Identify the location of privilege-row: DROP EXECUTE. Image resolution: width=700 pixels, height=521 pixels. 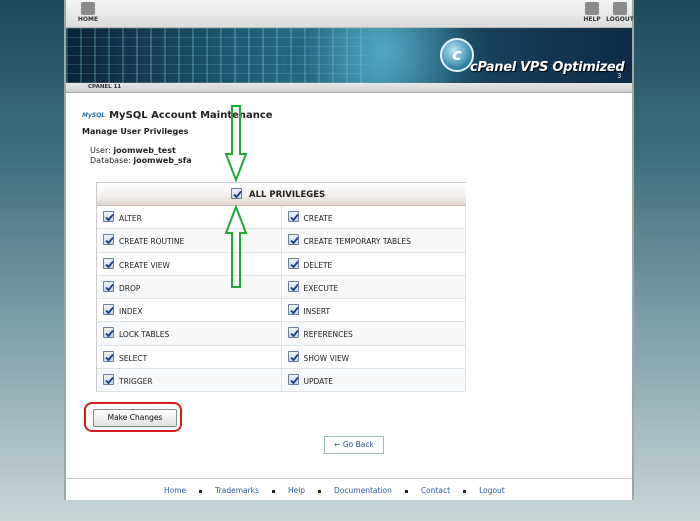
(281, 287).